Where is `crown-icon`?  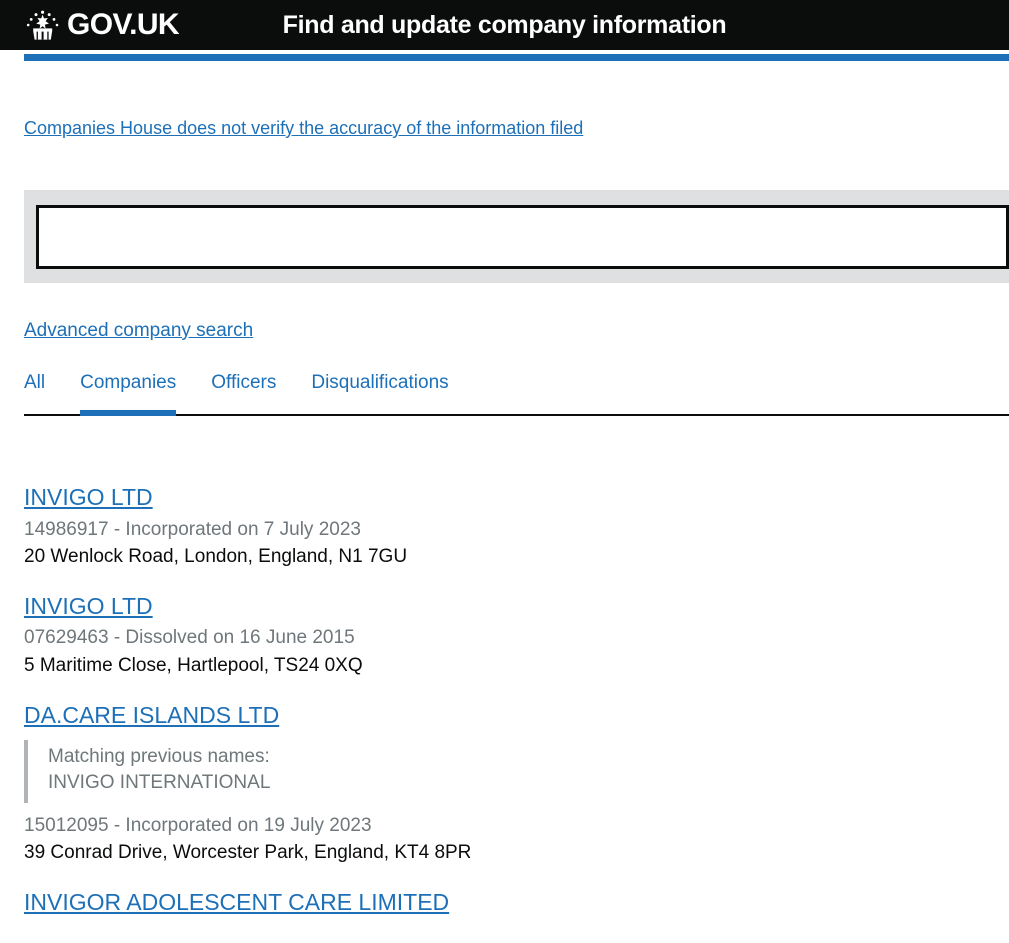 crown-icon is located at coordinates (43, 25).